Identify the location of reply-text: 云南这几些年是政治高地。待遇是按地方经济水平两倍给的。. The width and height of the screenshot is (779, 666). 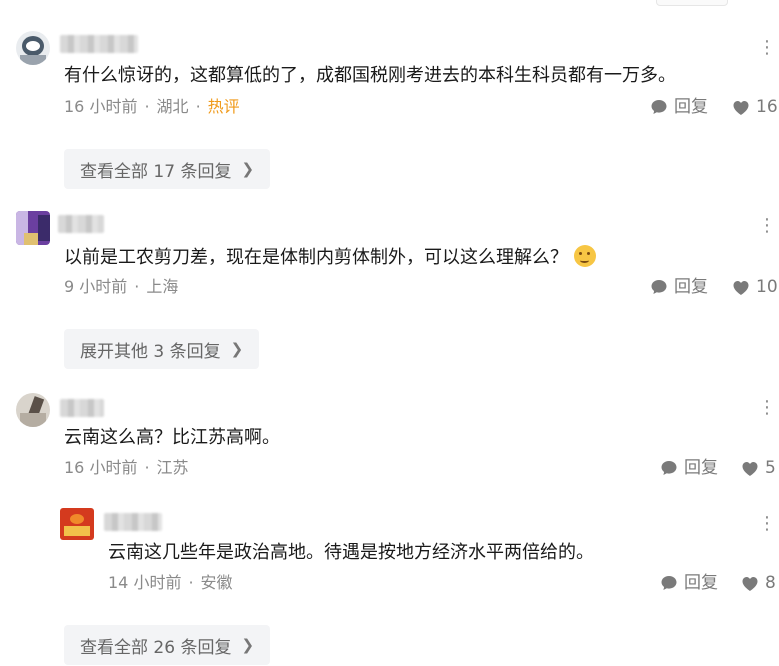
(351, 552).